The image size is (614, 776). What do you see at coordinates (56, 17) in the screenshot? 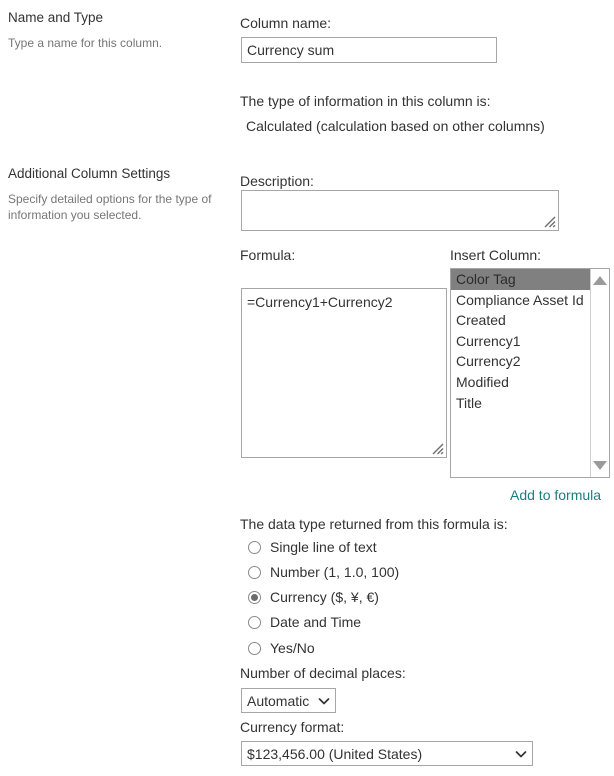
I see `name-and-type-heading: Name and Type` at bounding box center [56, 17].